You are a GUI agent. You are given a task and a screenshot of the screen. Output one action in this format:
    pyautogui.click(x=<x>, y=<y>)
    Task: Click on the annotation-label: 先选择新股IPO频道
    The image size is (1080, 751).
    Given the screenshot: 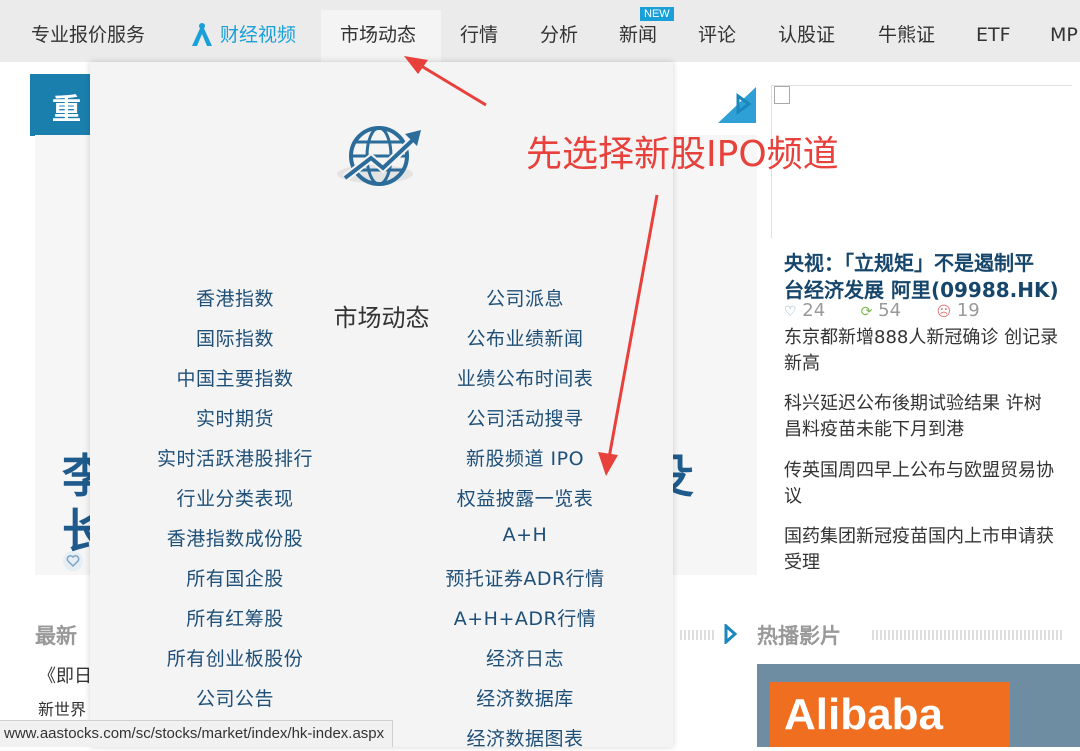 What is the action you would take?
    pyautogui.click(x=682, y=154)
    